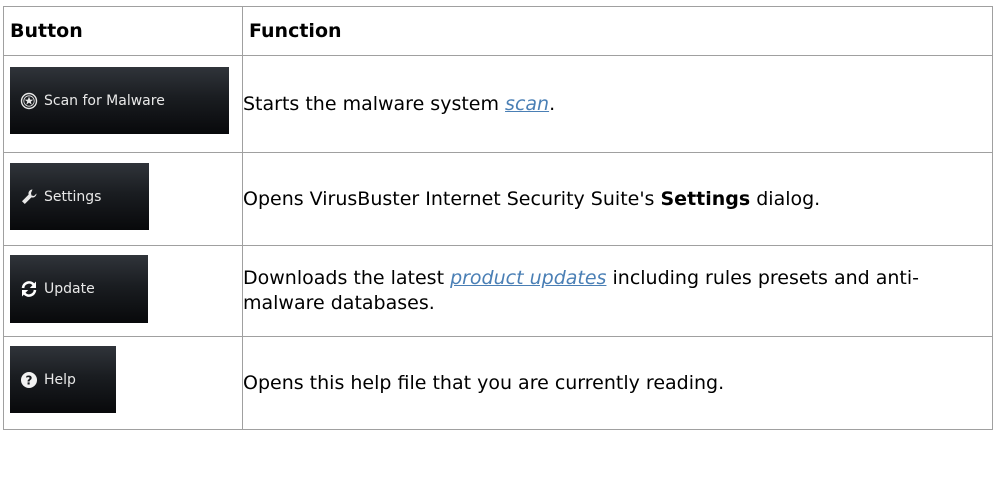  What do you see at coordinates (123, 31) in the screenshot?
I see `header-button: Button` at bounding box center [123, 31].